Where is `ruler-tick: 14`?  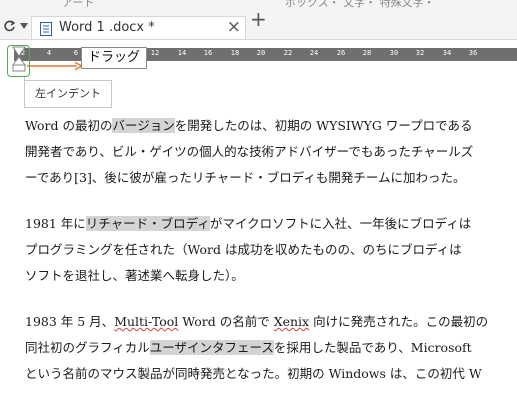 ruler-tick: 14 is located at coordinates (182, 53).